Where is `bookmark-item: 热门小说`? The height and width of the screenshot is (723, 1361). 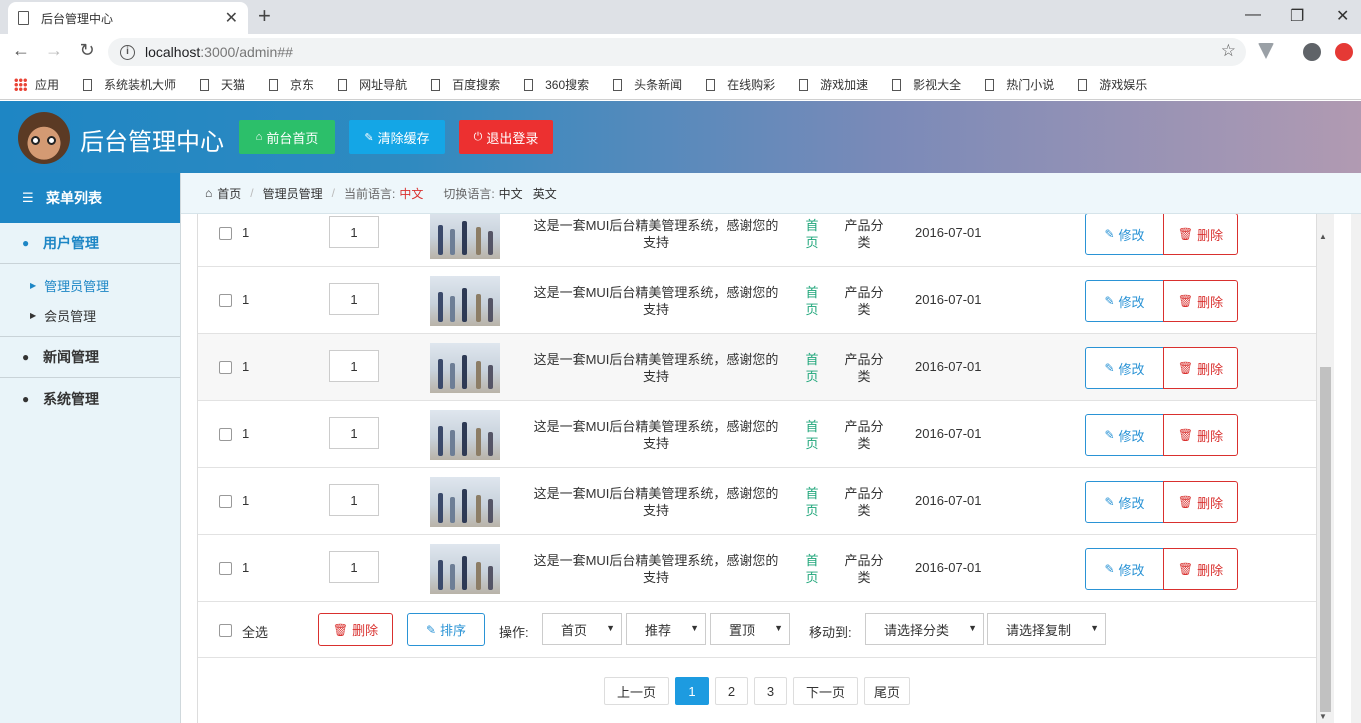
bookmark-item: 热门小说 is located at coordinates (1019, 84).